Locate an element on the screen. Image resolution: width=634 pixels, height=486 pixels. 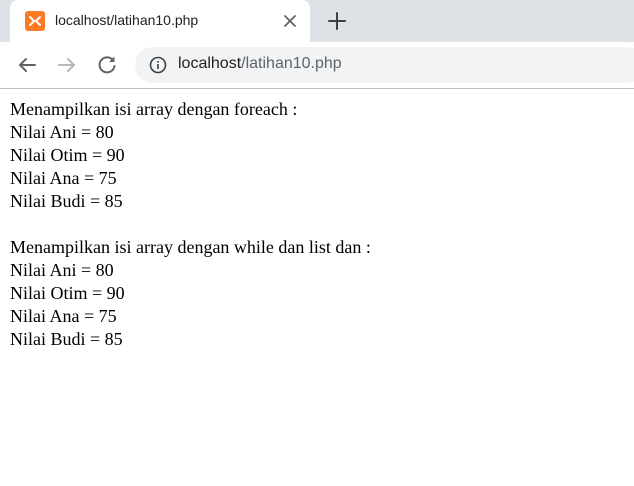
address-bar: localhost/latihan10.php is located at coordinates (384, 65).